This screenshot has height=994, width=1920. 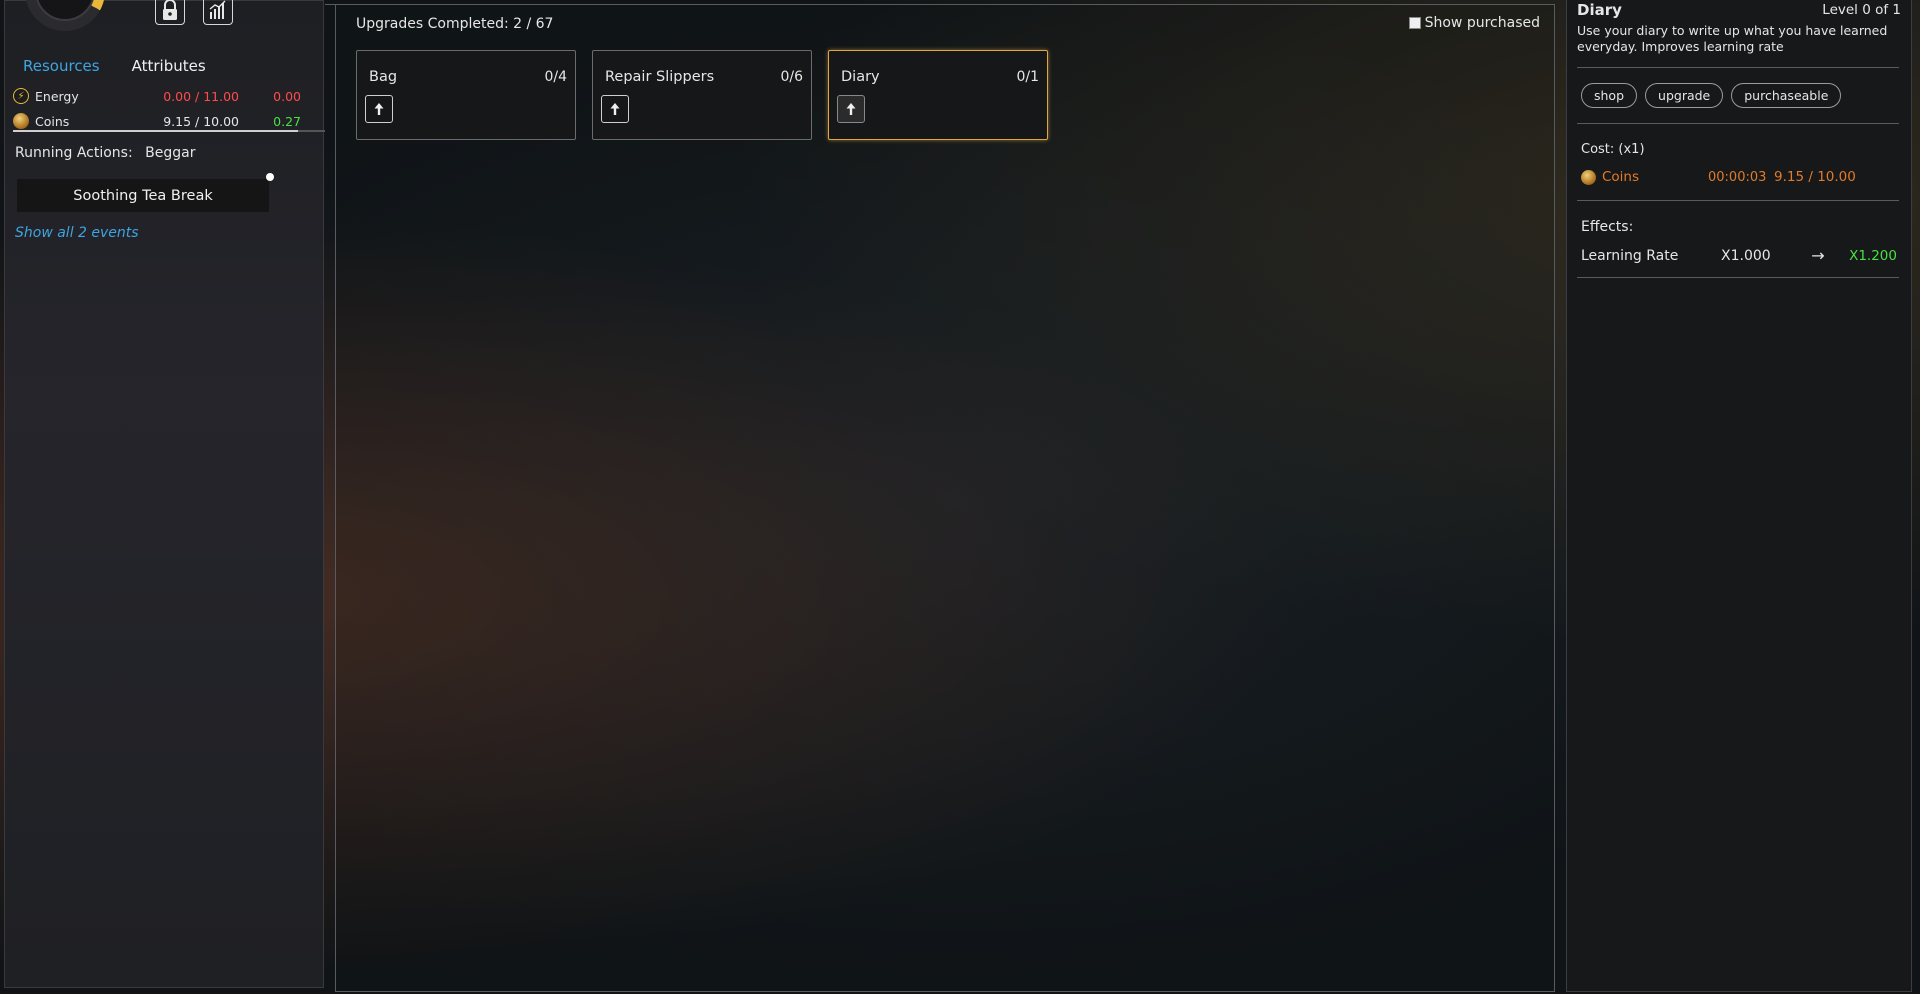 What do you see at coordinates (74, 153) in the screenshot?
I see `running-actions-label: Running Actions:` at bounding box center [74, 153].